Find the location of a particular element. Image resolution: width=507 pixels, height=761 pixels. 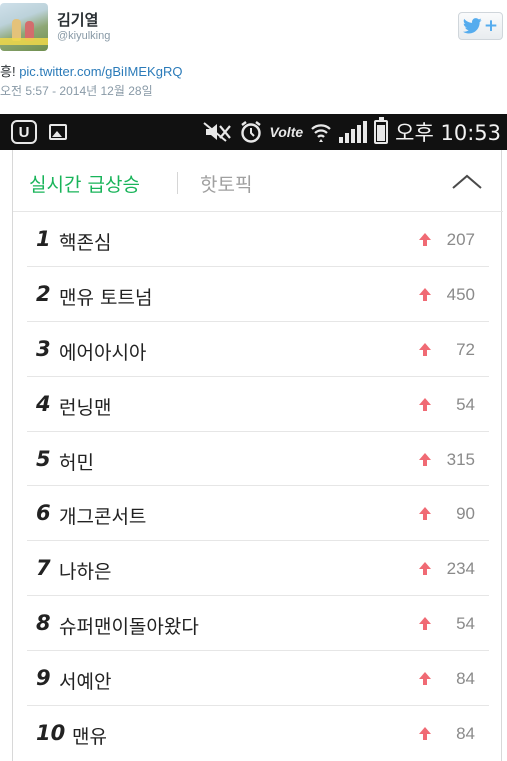

status-clock: 오후 10:53 is located at coordinates (448, 133).